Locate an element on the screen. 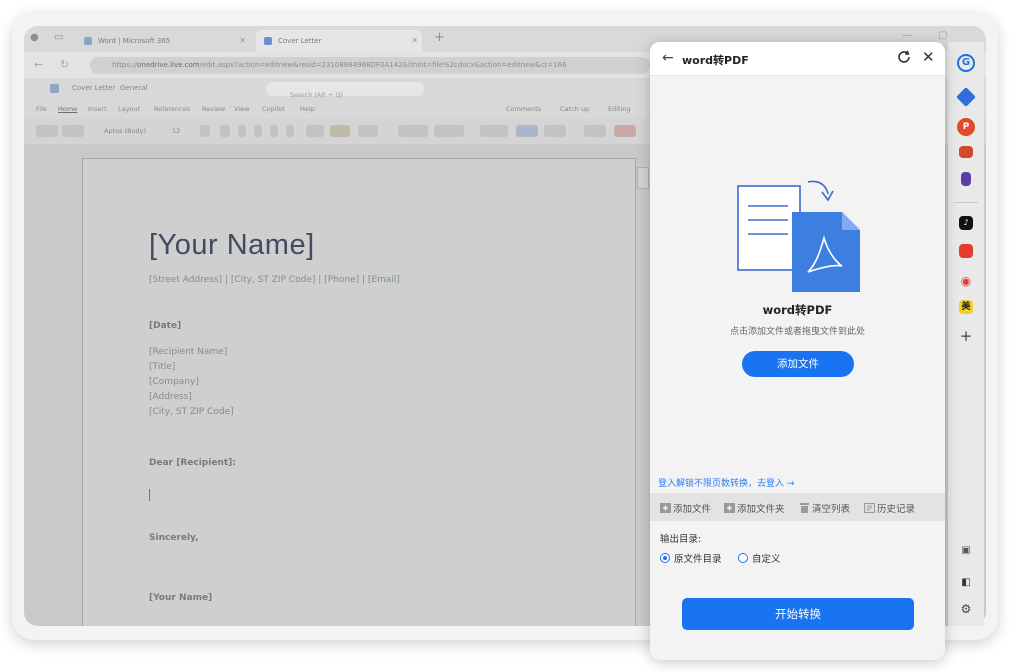  bullets-icon is located at coordinates (413, 131).